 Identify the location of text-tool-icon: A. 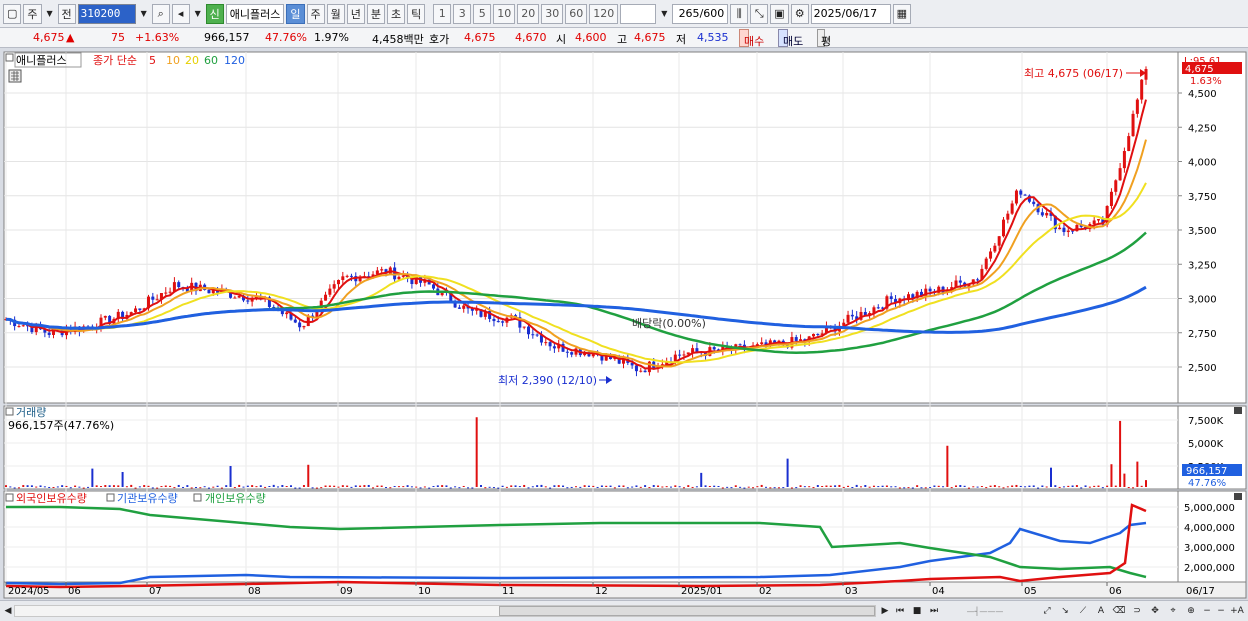
(1101, 611).